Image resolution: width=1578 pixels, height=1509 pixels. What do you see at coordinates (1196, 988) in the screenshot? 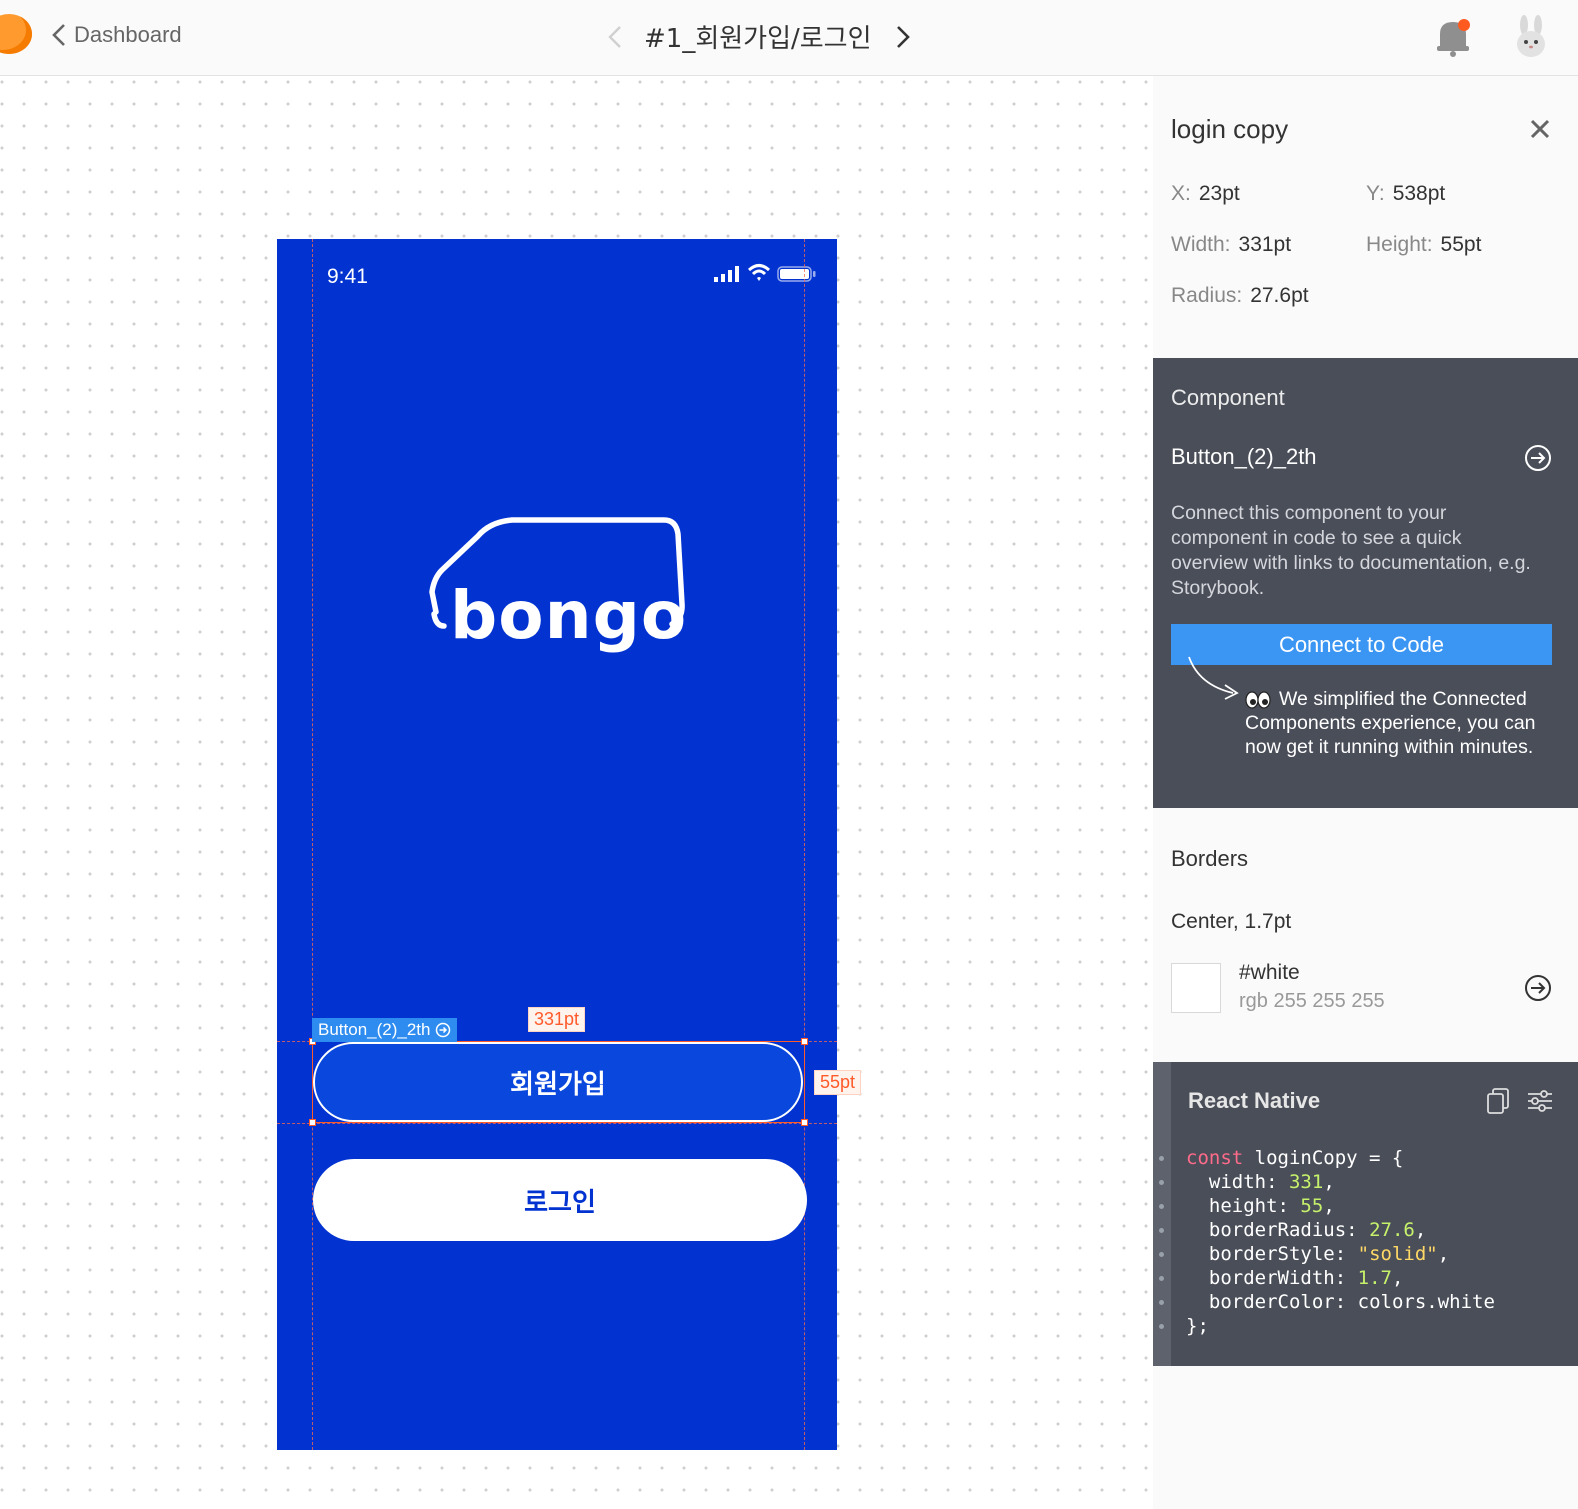
I see `color-swatch` at bounding box center [1196, 988].